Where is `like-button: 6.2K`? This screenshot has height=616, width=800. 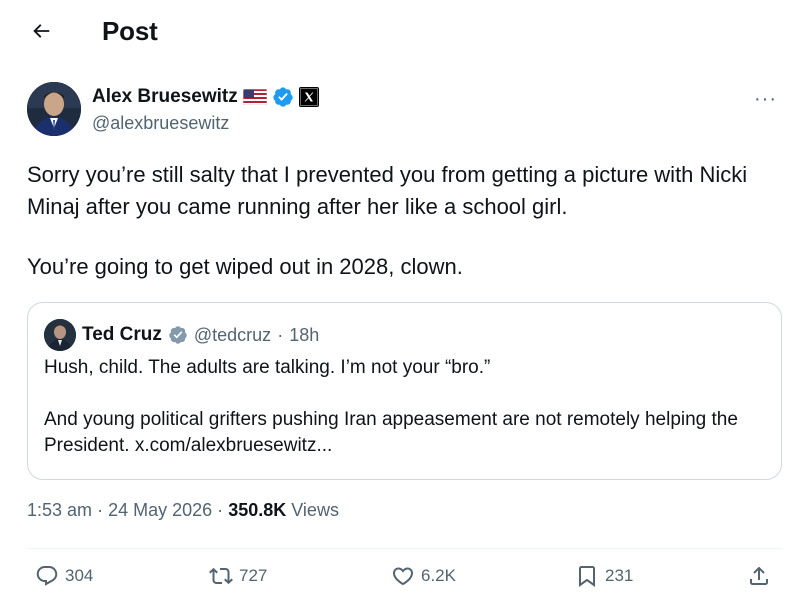
like-button: 6.2K is located at coordinates (423, 576).